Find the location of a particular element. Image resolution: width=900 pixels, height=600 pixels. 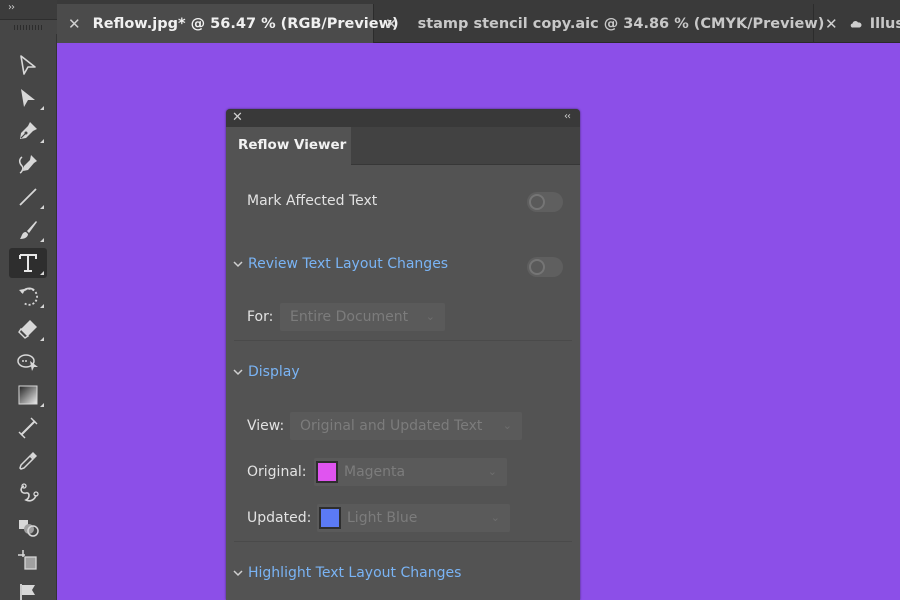

direct-selection-arrow-icon is located at coordinates (28, 98).